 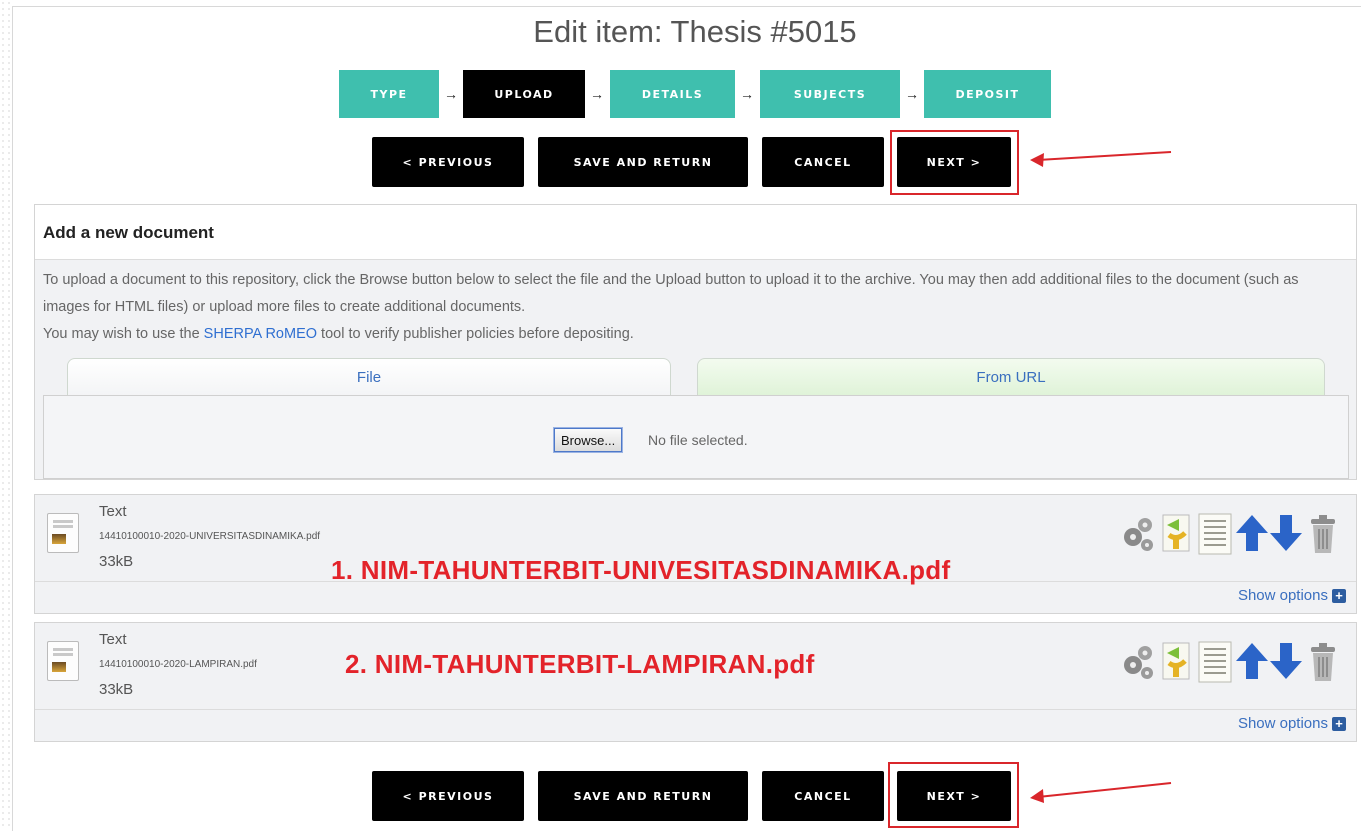 I want to click on step-subjects: SUBJECTS, so click(x=830, y=94).